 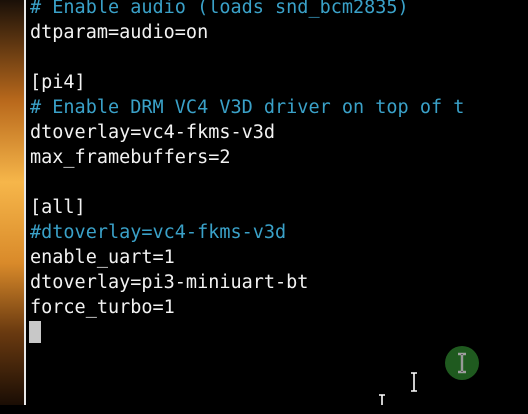 What do you see at coordinates (119, 32) in the screenshot?
I see `config-line: dtparam=audio=on` at bounding box center [119, 32].